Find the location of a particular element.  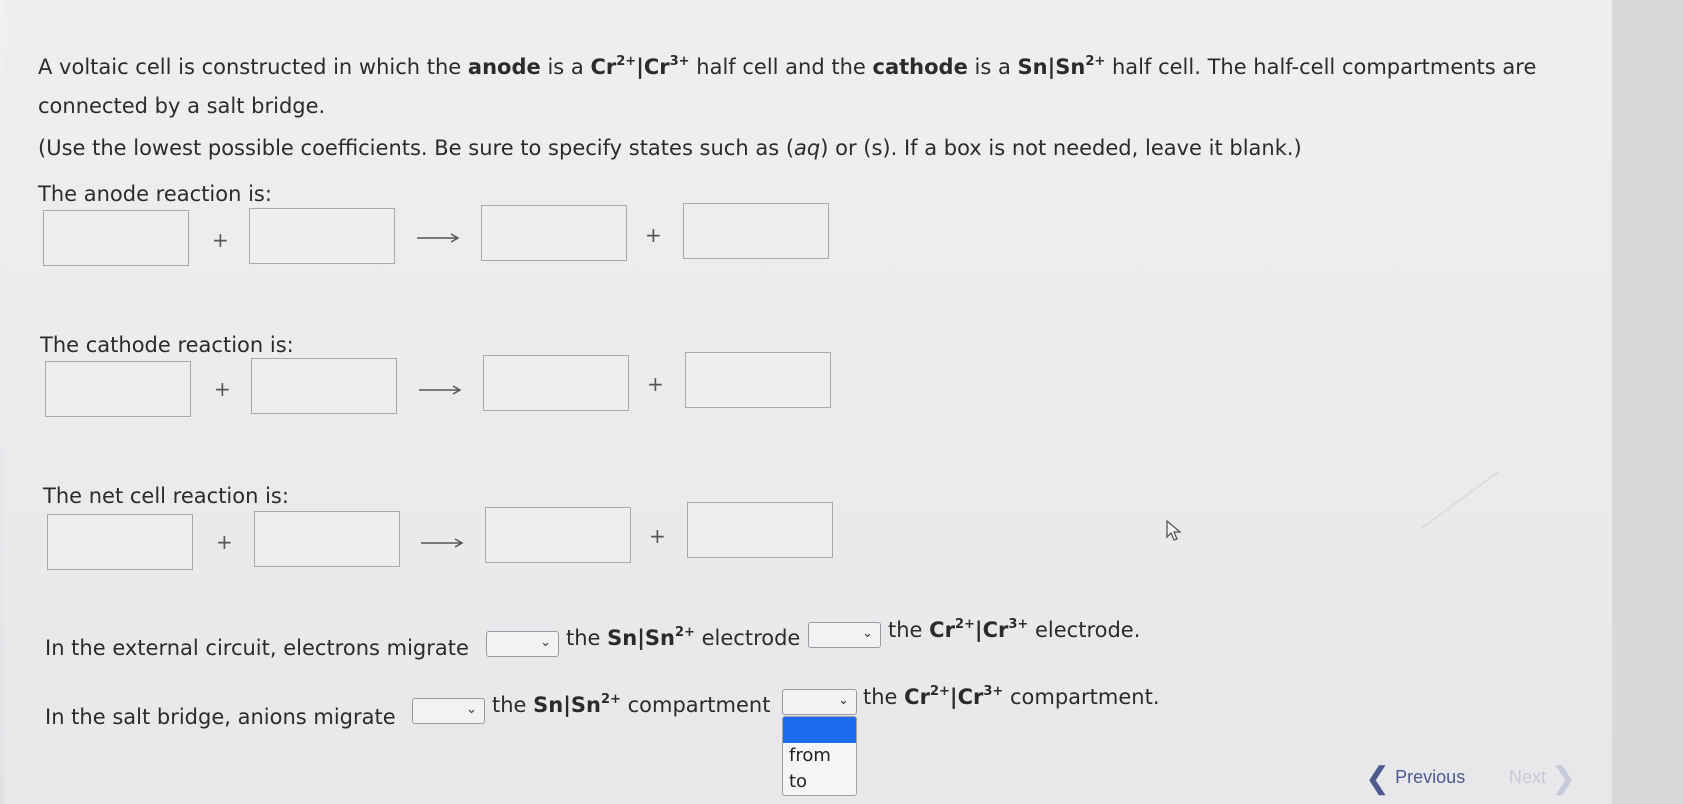

previous-label: Previous is located at coordinates (1430, 777).